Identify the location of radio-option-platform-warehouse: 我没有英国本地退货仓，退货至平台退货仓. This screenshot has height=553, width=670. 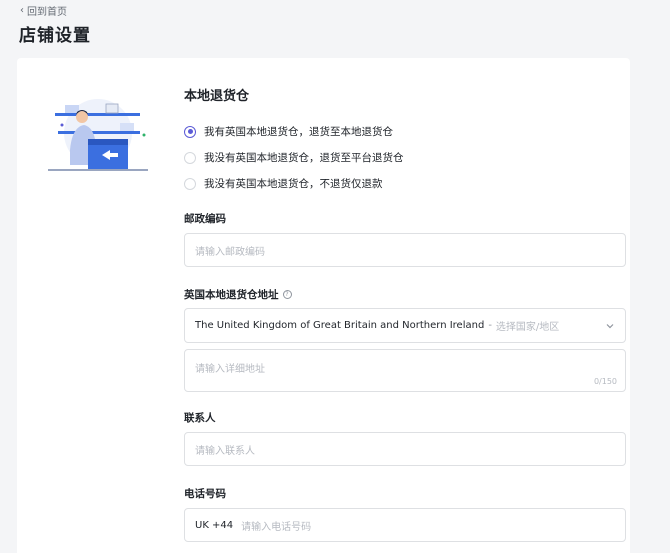
(294, 157).